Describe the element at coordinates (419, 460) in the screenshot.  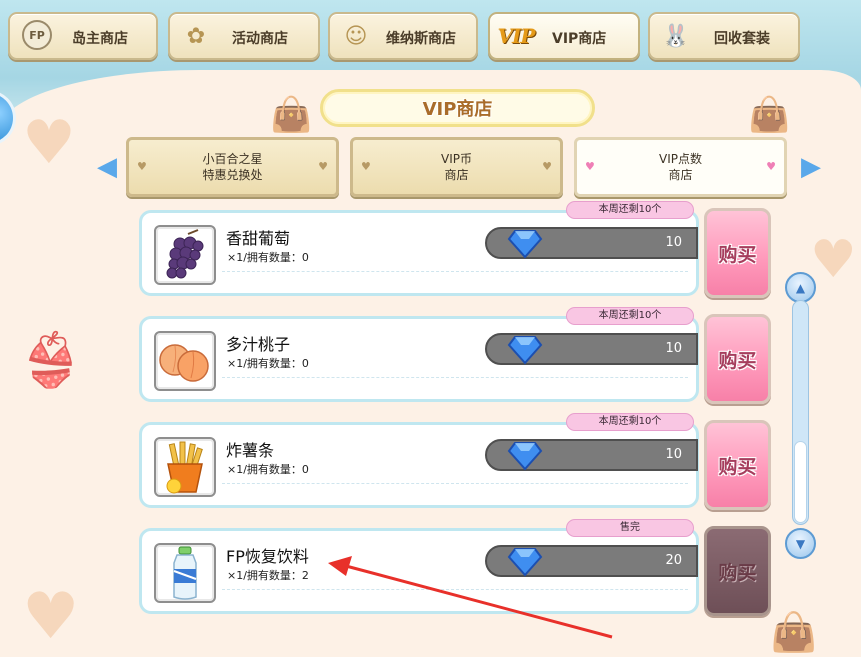
I see `list-item: 炸薯条 ×1/拥有数量：0 本周还剩10个 10` at that location.